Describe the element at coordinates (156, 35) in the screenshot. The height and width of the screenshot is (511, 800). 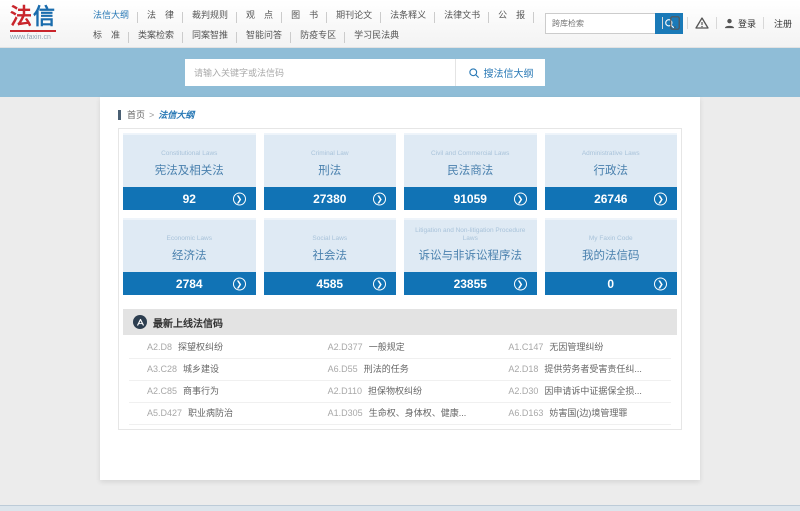
I see `nav-item-similar-case-search: 类案检索` at that location.